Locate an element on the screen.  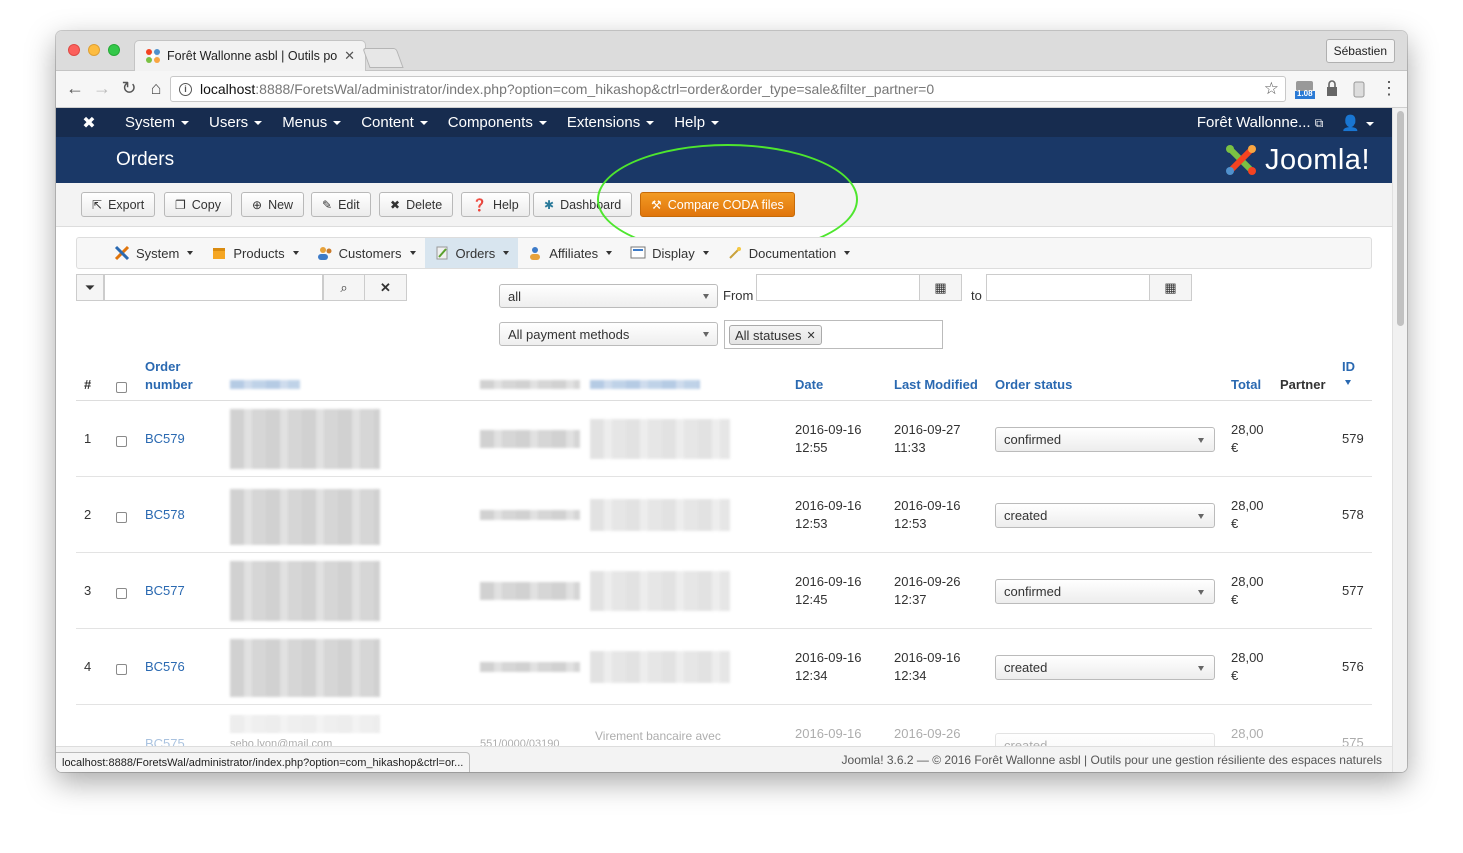
close-window-button is located at coordinates (74, 50).